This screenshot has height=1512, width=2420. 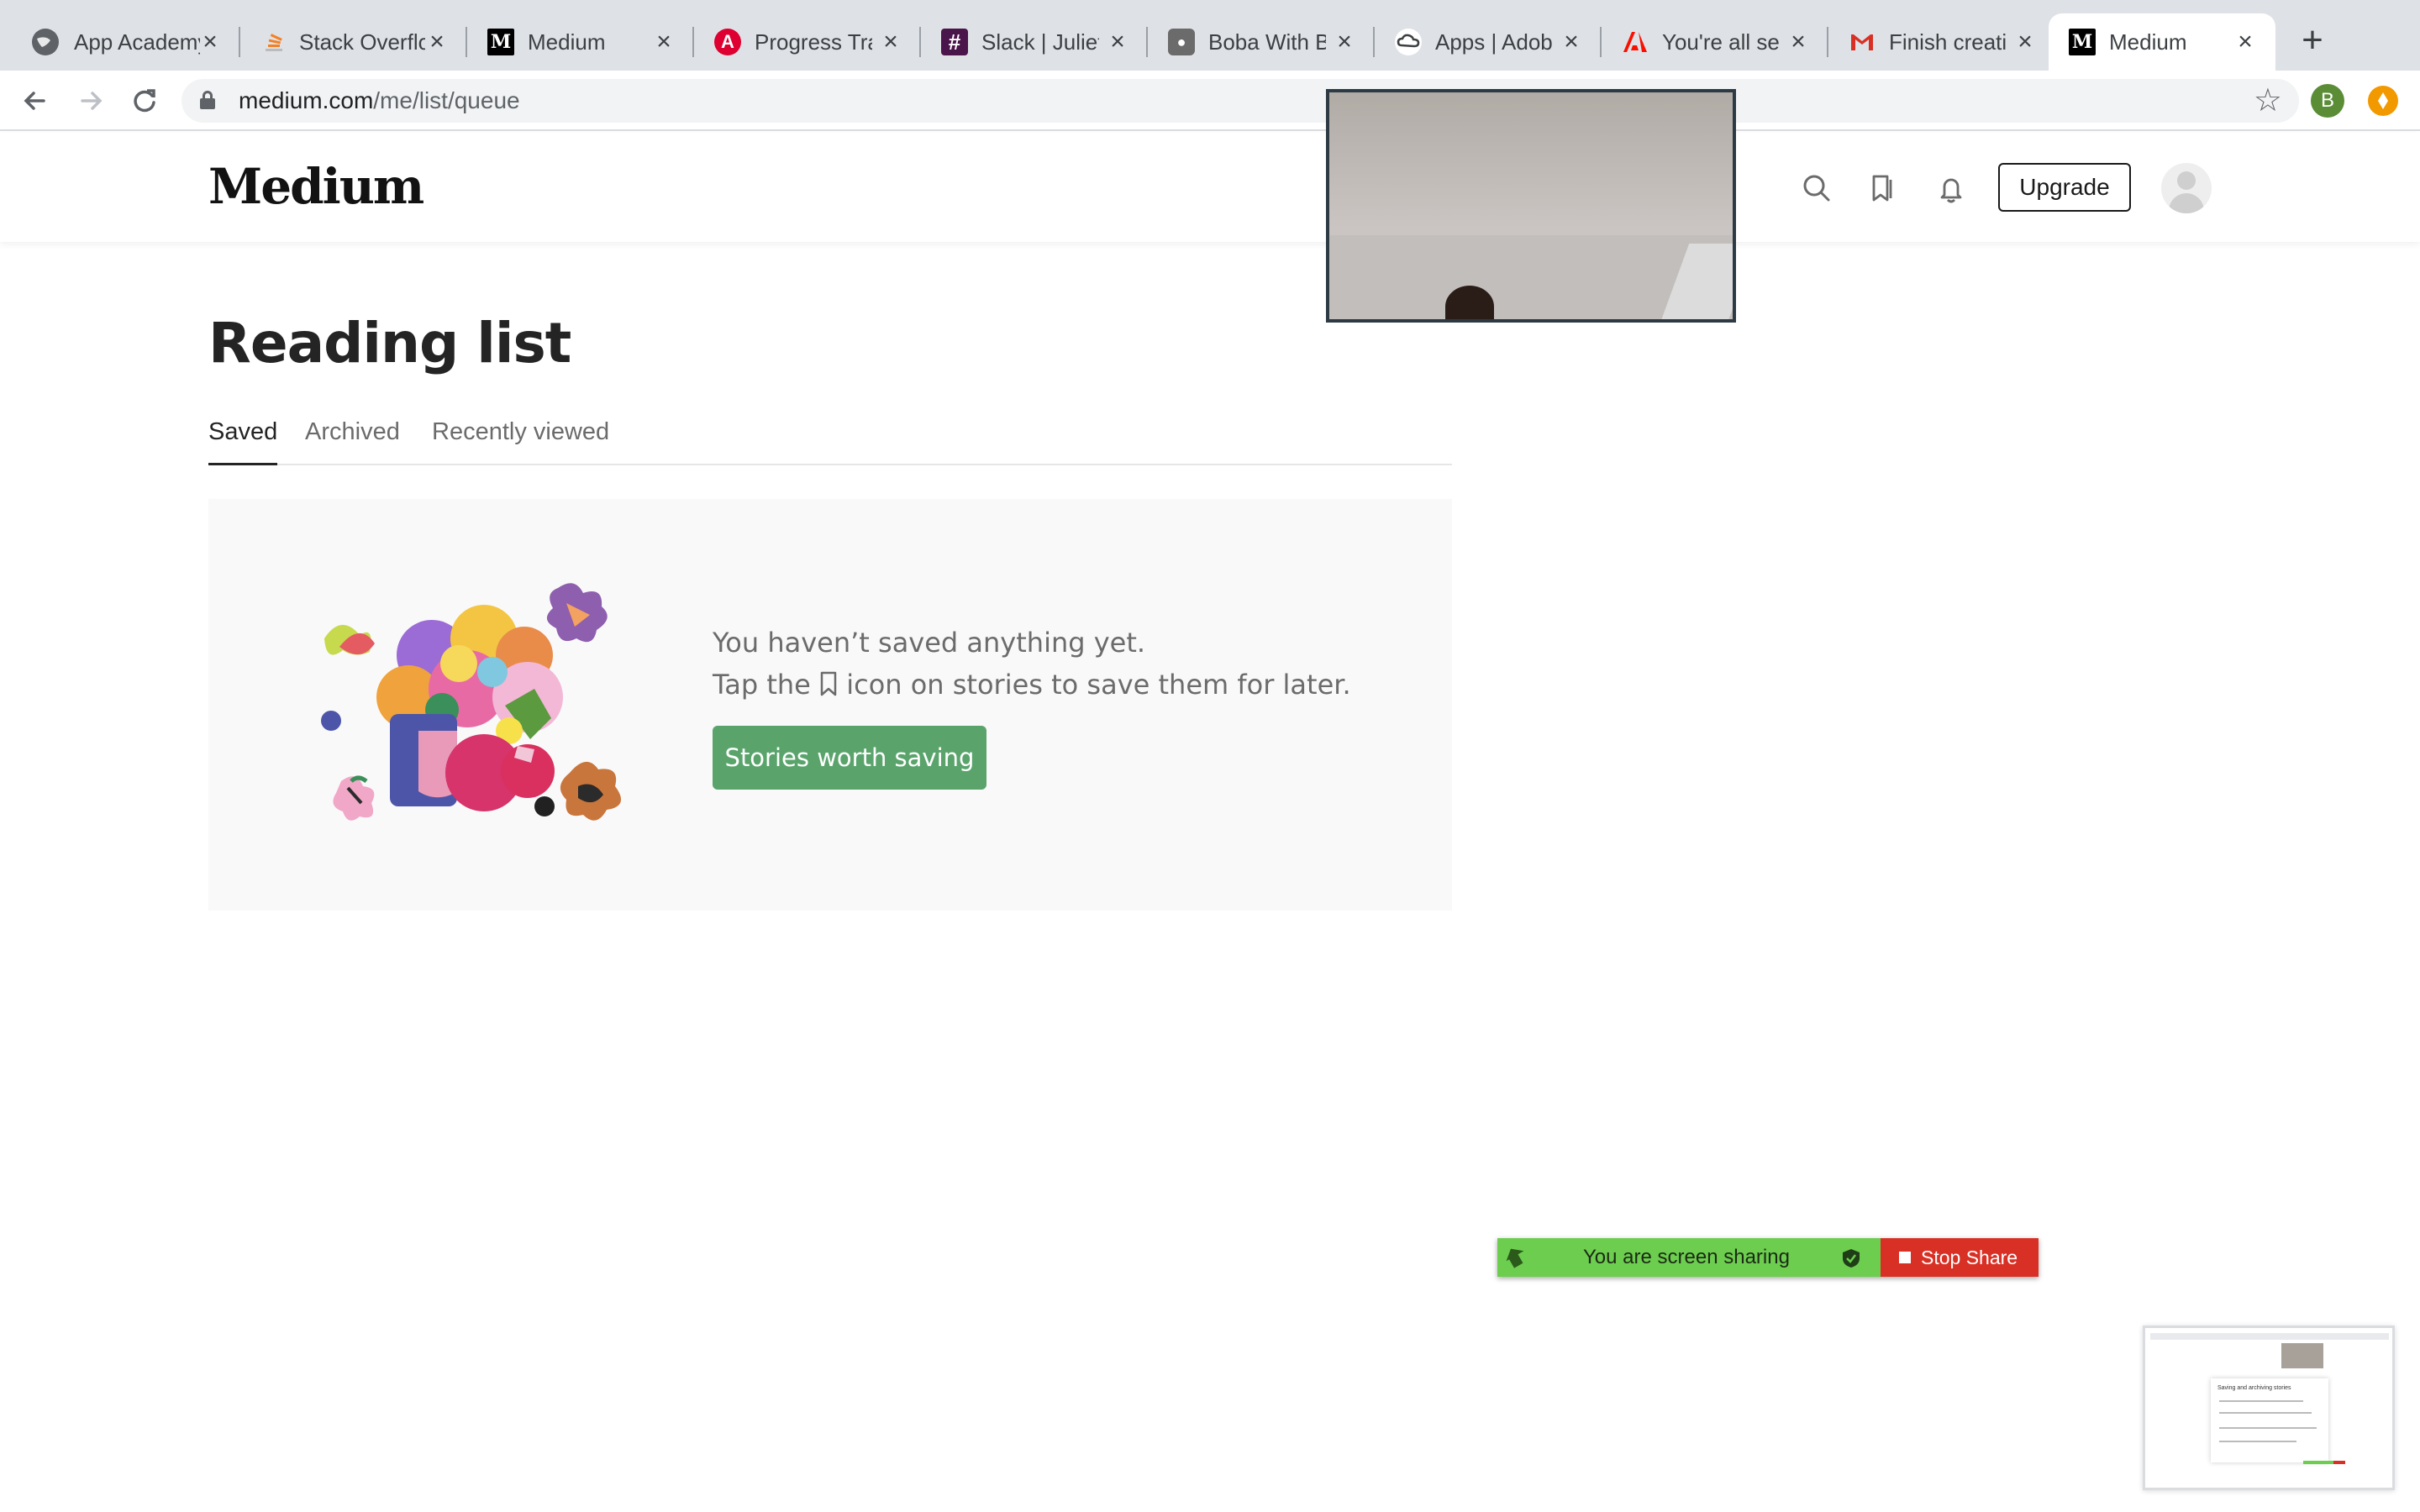 I want to click on avatar-head, so click(x=2186, y=180).